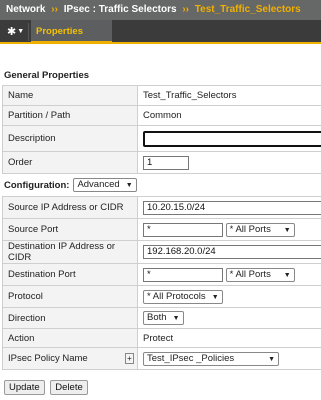 The image size is (321, 400). I want to click on gear-menu-button: ✱▼, so click(16, 32).